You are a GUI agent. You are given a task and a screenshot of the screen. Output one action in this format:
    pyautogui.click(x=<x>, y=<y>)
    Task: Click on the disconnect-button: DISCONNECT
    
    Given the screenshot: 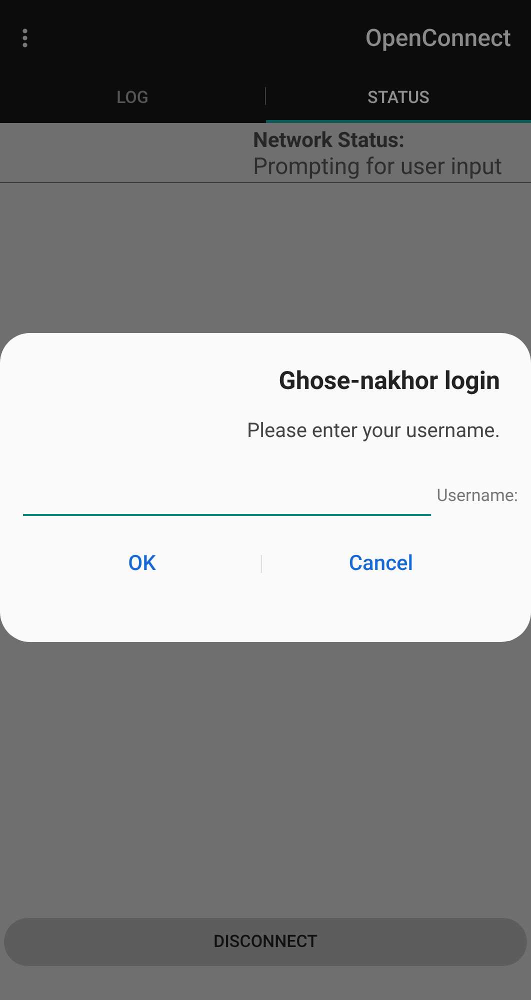 What is the action you would take?
    pyautogui.click(x=265, y=942)
    